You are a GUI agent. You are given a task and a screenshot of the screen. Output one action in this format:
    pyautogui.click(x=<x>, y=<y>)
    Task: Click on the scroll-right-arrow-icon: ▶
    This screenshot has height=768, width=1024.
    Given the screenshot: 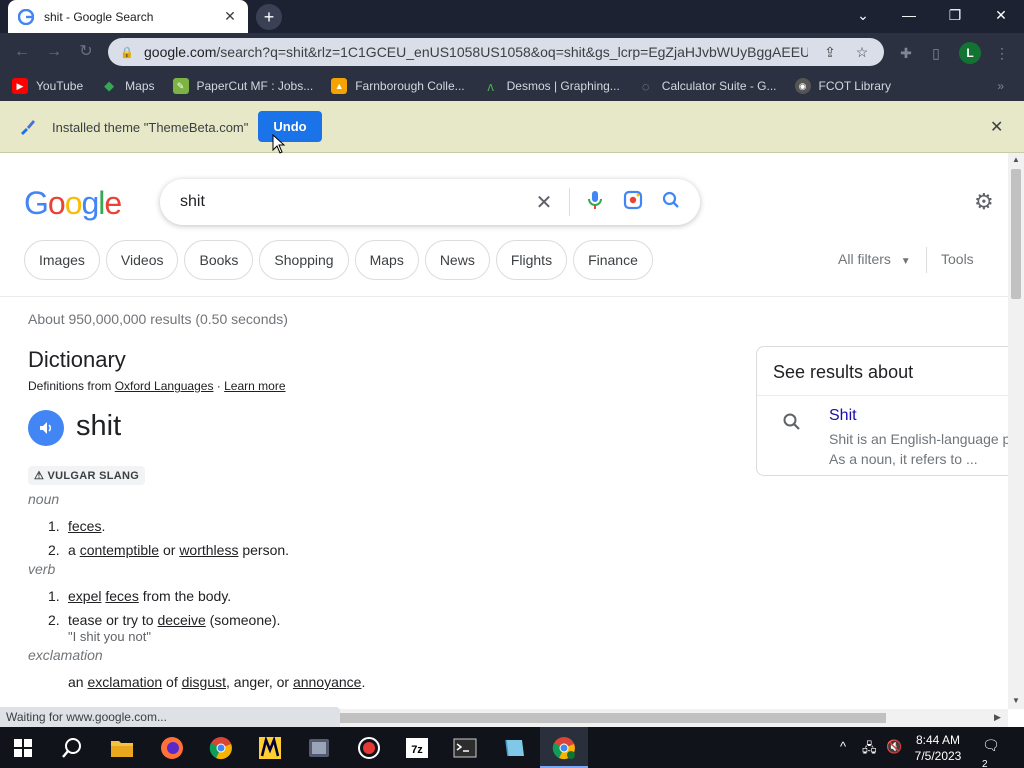 What is the action you would take?
    pyautogui.click(x=997, y=717)
    